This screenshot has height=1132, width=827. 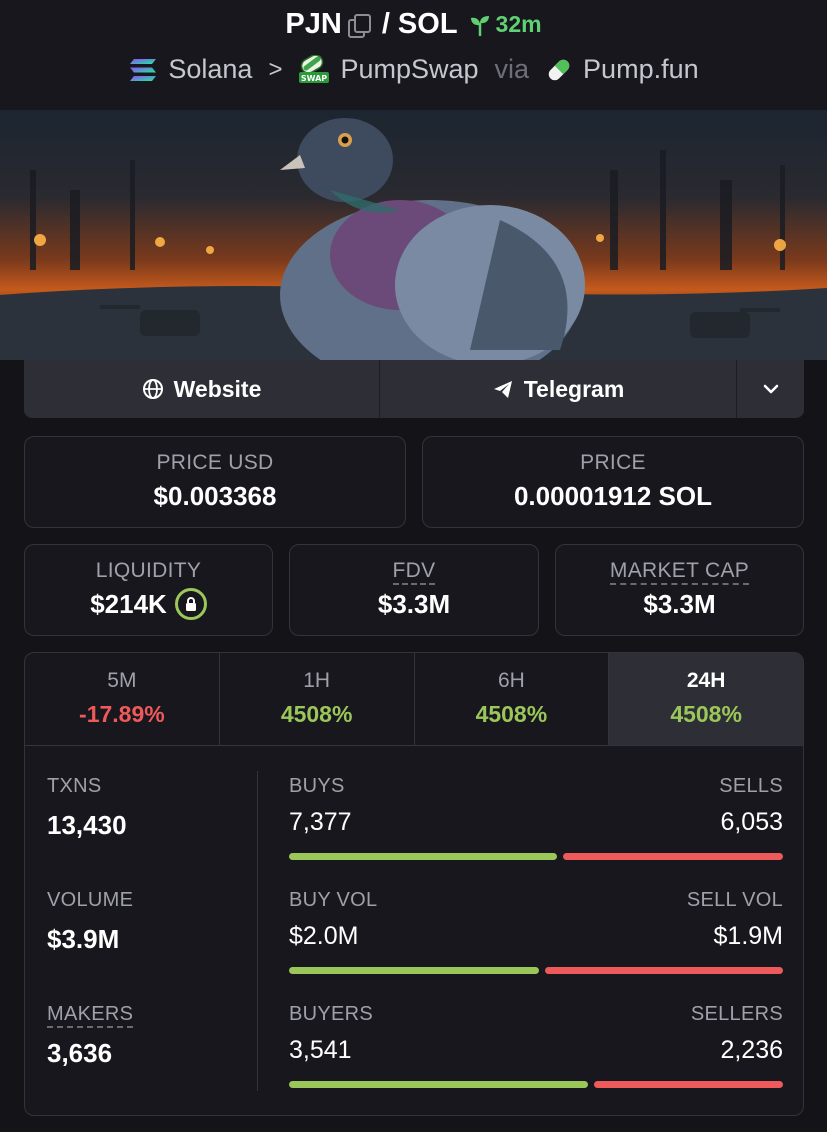 What do you see at coordinates (512, 699) in the screenshot?
I see `tab-6h: 6H 4508%` at bounding box center [512, 699].